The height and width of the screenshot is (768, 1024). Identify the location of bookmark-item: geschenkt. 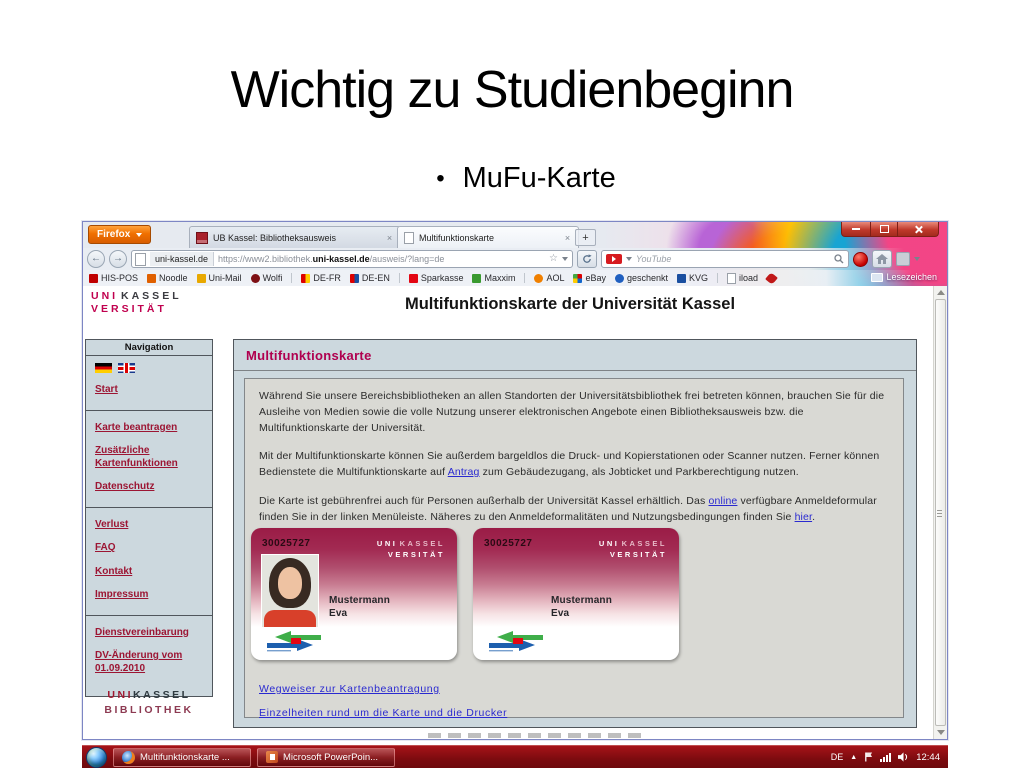
(641, 278).